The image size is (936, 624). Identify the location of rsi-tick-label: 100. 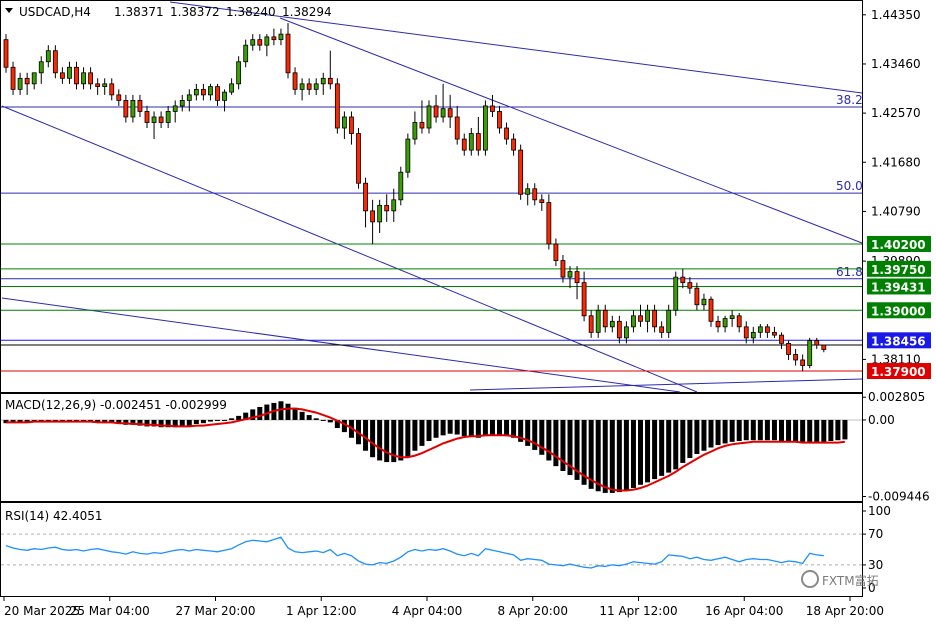
(879, 511).